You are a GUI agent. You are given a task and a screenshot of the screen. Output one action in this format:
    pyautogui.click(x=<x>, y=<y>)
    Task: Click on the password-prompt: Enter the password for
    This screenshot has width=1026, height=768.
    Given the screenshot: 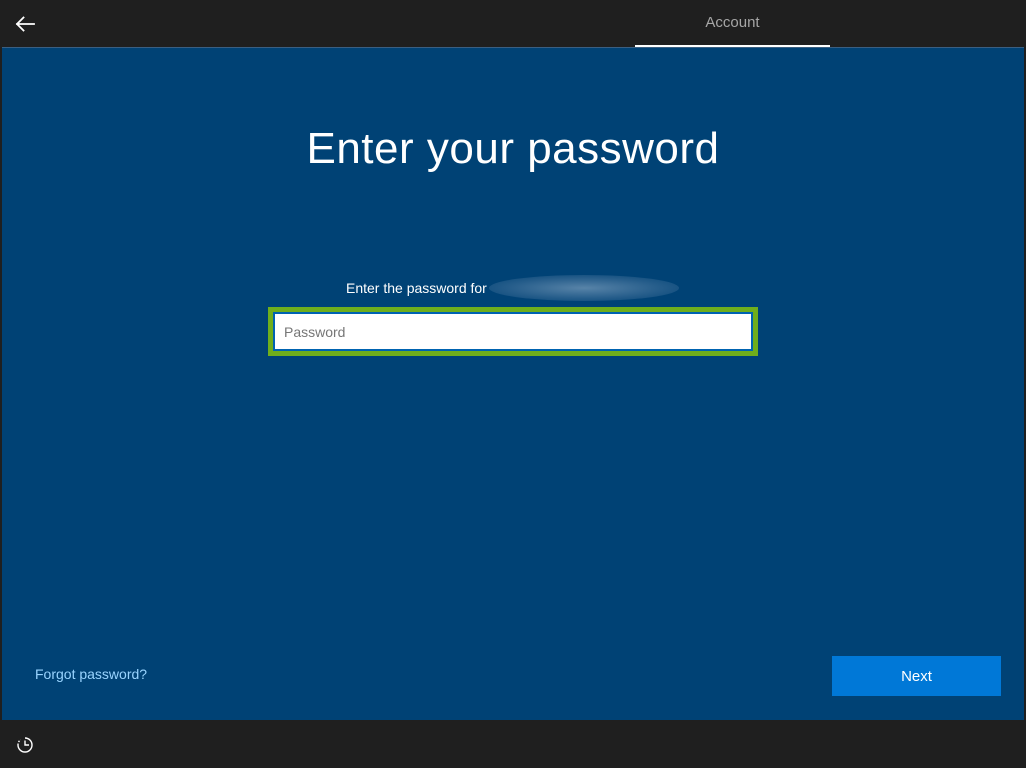 What is the action you would take?
    pyautogui.click(x=512, y=288)
    